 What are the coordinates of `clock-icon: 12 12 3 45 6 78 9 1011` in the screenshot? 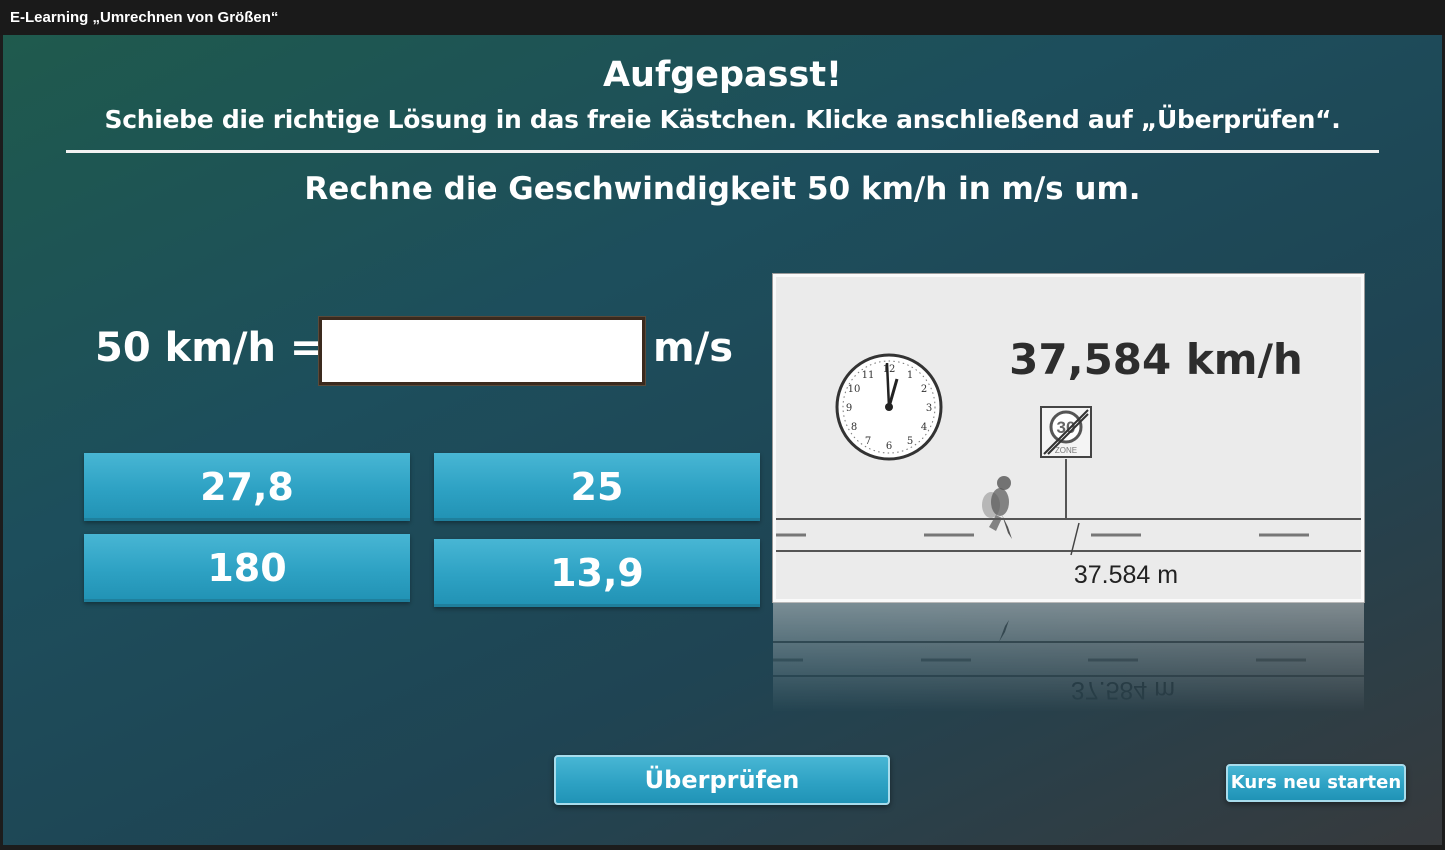 It's located at (889, 407).